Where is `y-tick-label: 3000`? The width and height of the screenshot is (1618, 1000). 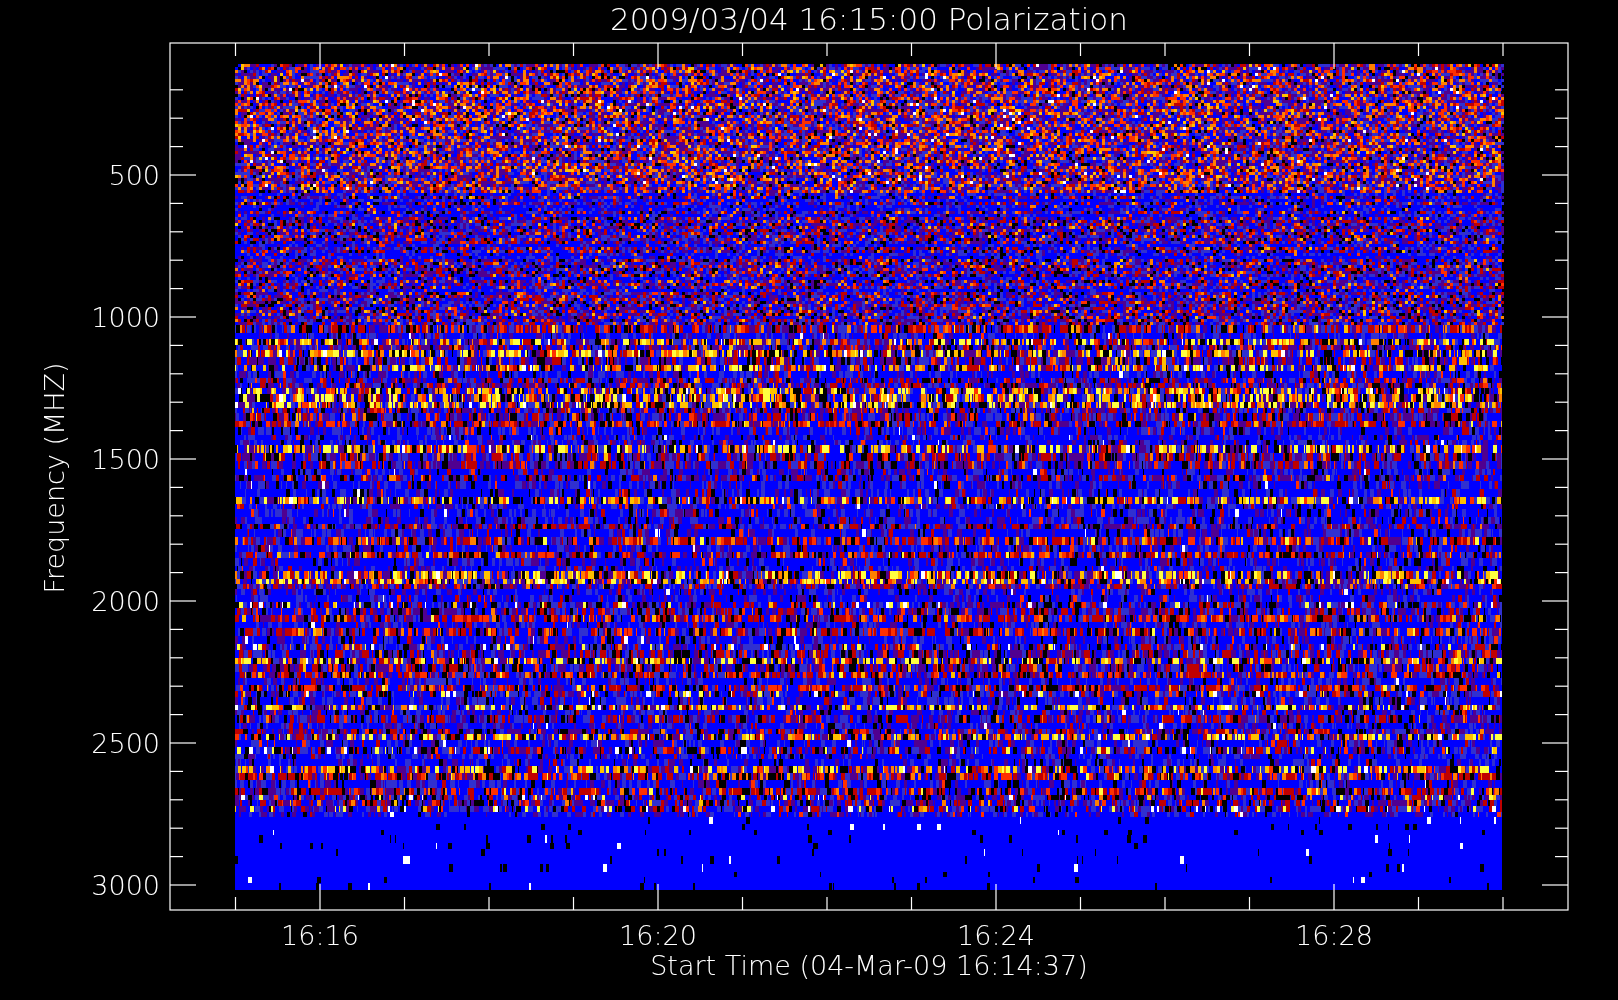
y-tick-label: 3000 is located at coordinates (125, 885).